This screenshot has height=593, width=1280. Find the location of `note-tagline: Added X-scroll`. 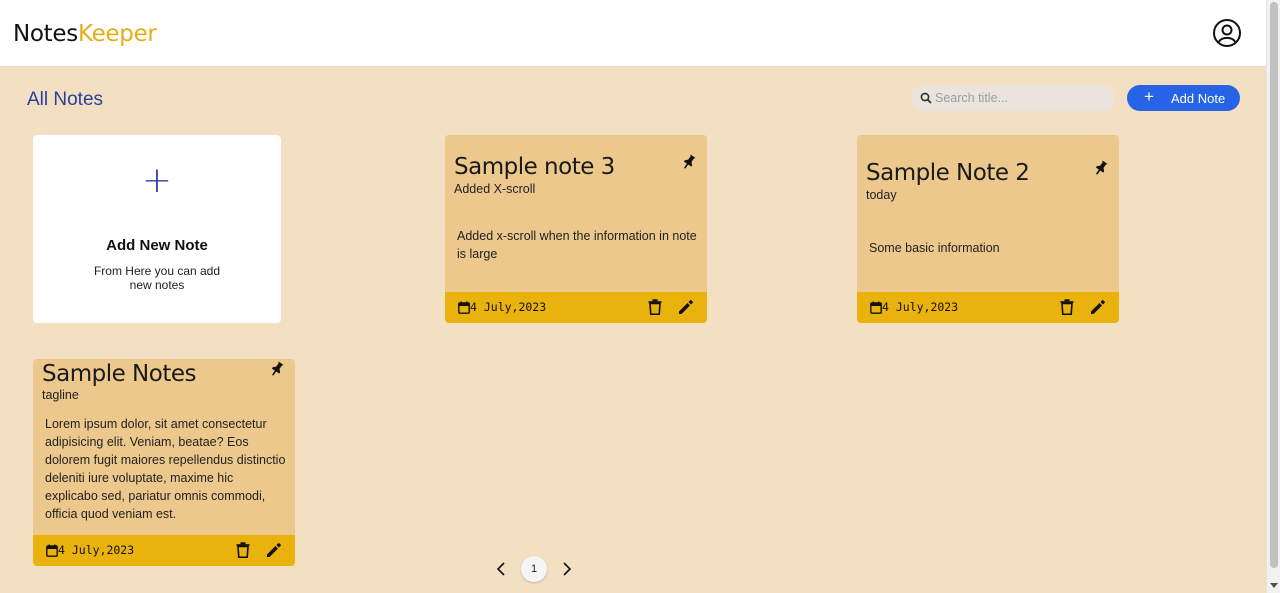

note-tagline: Added X-scroll is located at coordinates (495, 189).